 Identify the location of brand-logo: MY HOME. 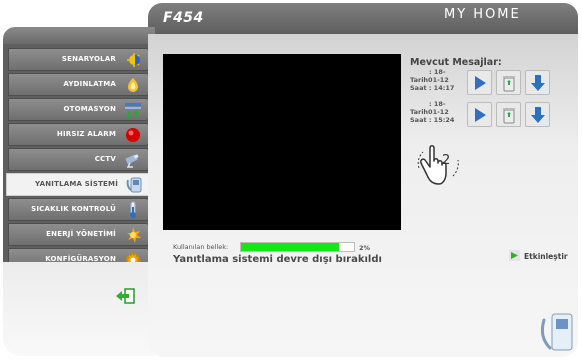
(482, 14).